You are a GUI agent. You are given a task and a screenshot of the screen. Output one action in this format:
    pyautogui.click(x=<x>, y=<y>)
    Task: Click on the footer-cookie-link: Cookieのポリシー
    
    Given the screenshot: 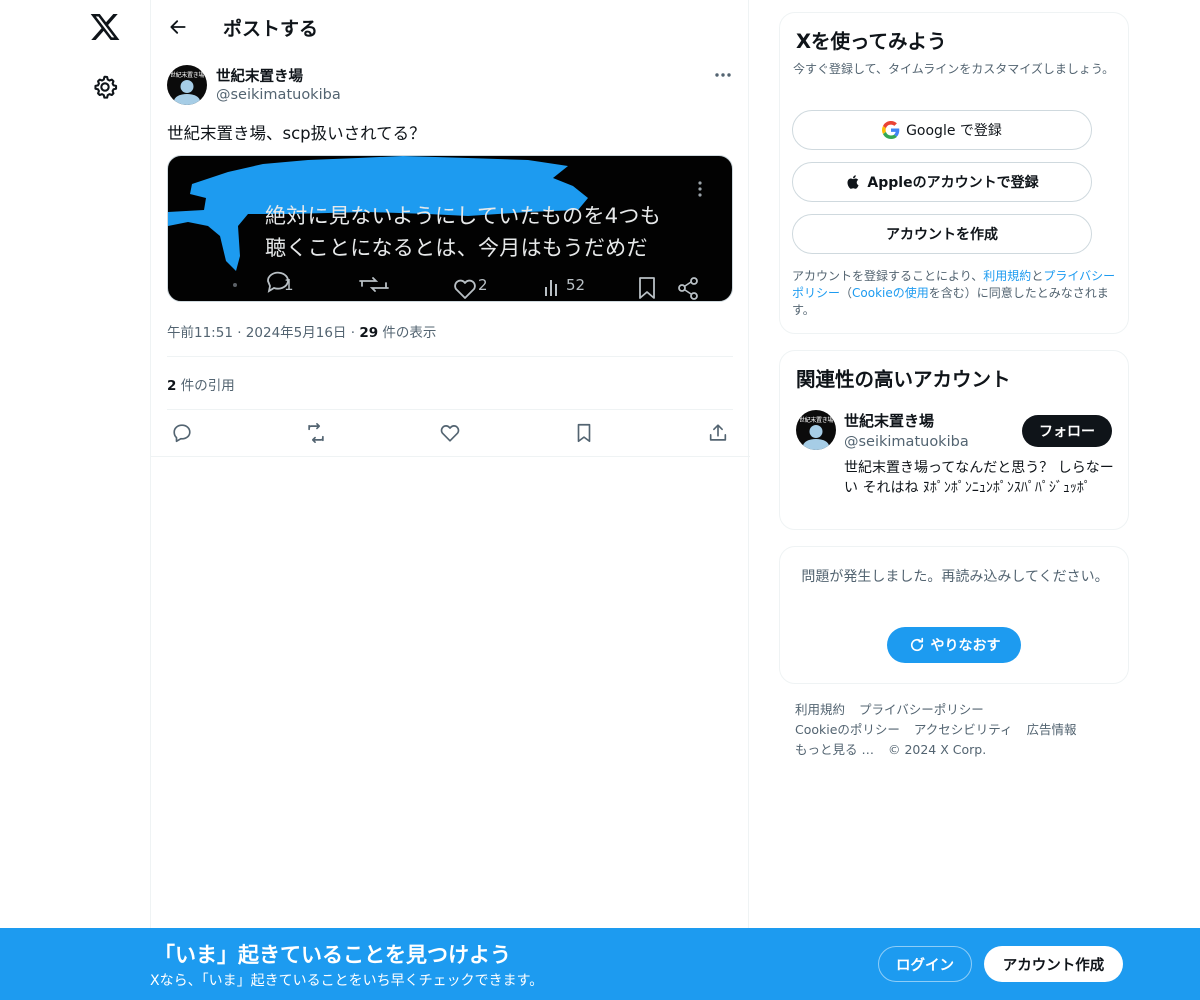 What is the action you would take?
    pyautogui.click(x=847, y=729)
    